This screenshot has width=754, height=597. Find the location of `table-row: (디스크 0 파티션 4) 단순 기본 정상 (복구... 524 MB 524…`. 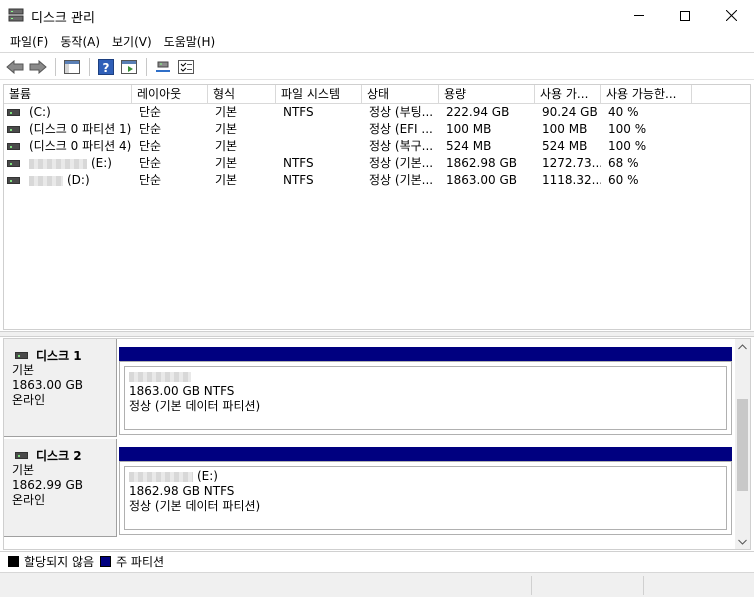

table-row: (디스크 0 파티션 4) 단순 기본 정상 (복구... 524 MB 524… is located at coordinates (377, 146).